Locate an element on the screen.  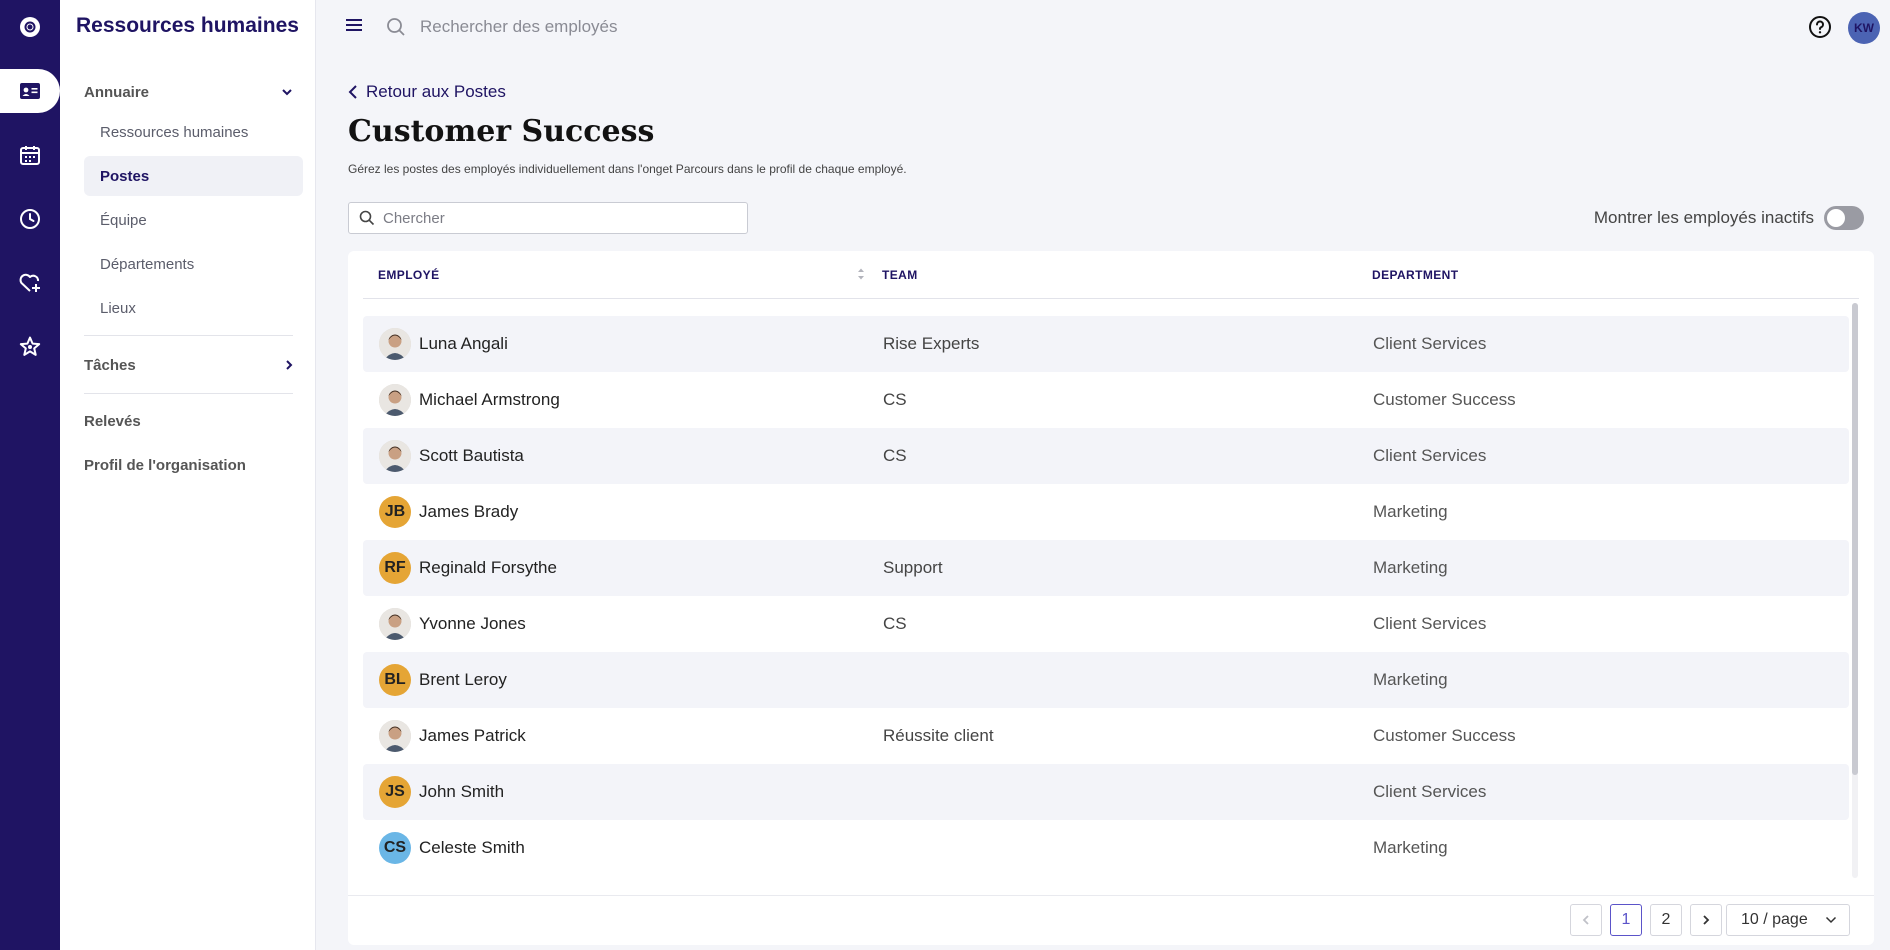
employee-cell: JS John Smith is located at coordinates (441, 792).